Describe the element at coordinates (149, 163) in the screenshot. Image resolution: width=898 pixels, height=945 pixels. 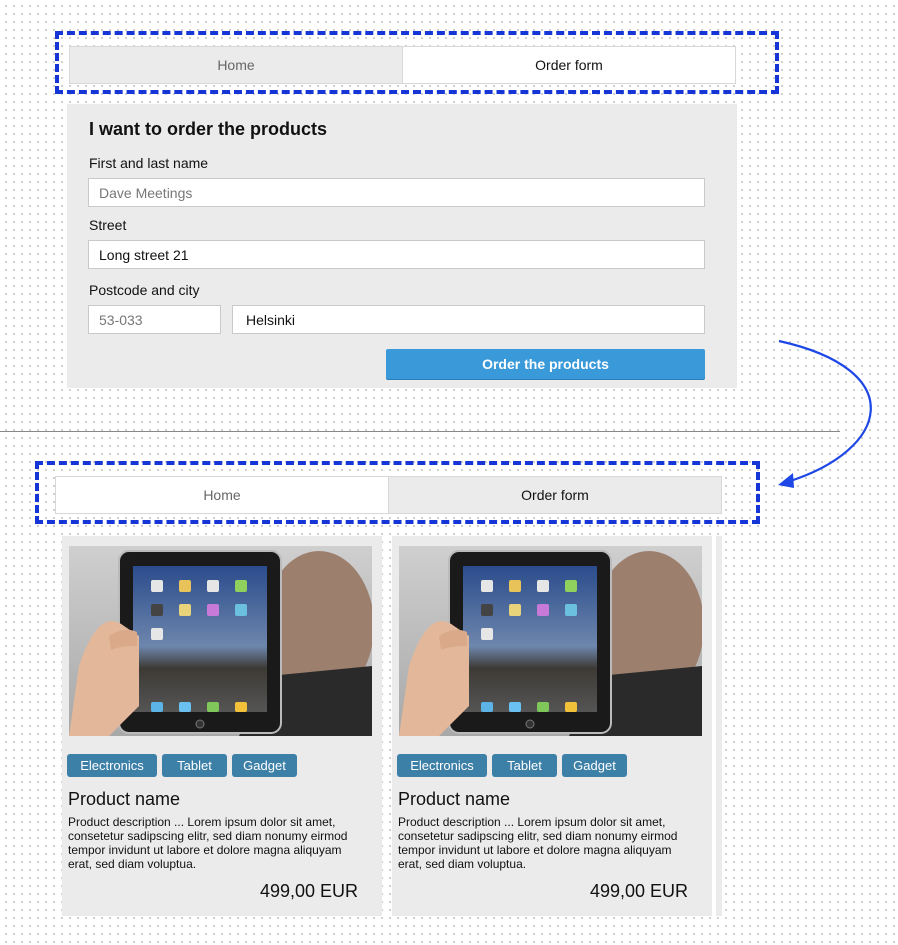
I see `name-label: First and last name` at that location.